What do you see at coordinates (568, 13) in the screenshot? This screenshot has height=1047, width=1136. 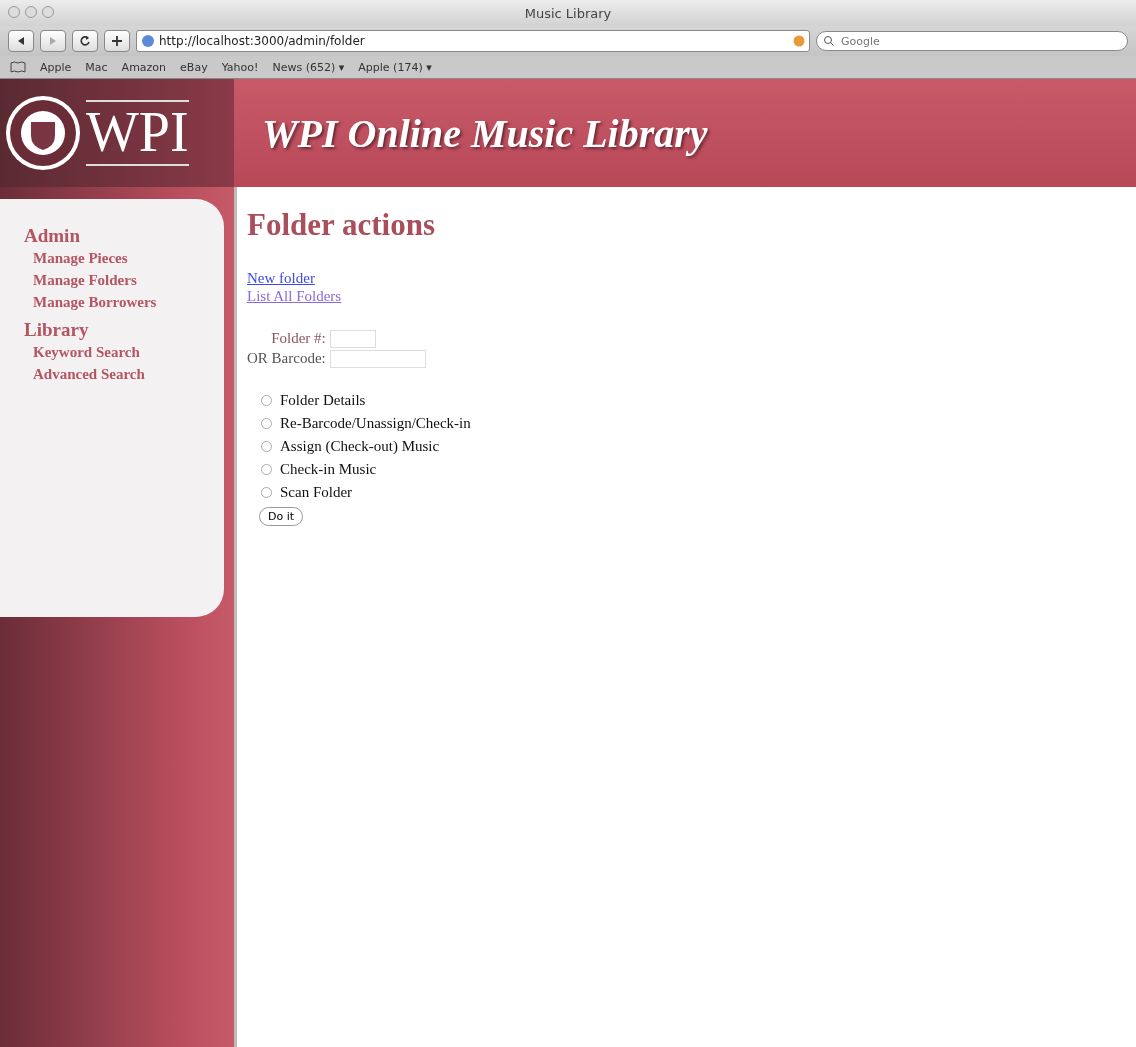 I see `window-title: Music Library` at bounding box center [568, 13].